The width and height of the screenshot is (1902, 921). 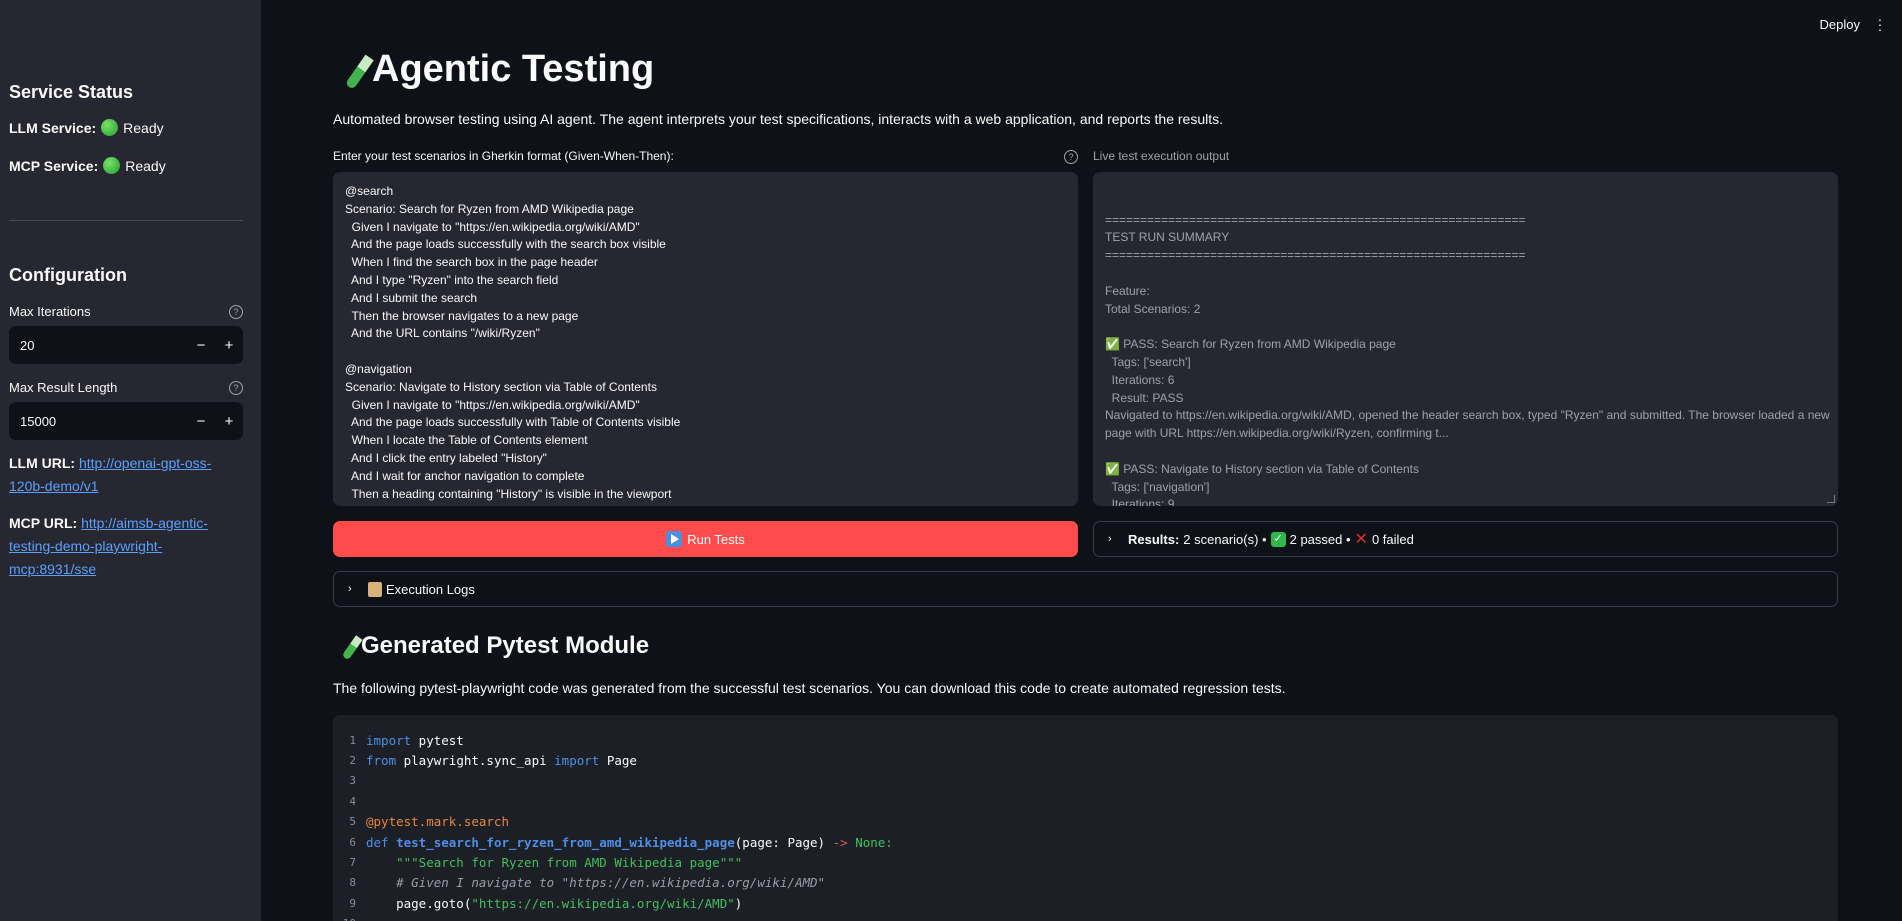 What do you see at coordinates (1840, 24) in the screenshot?
I see `deploy-button: Deploy` at bounding box center [1840, 24].